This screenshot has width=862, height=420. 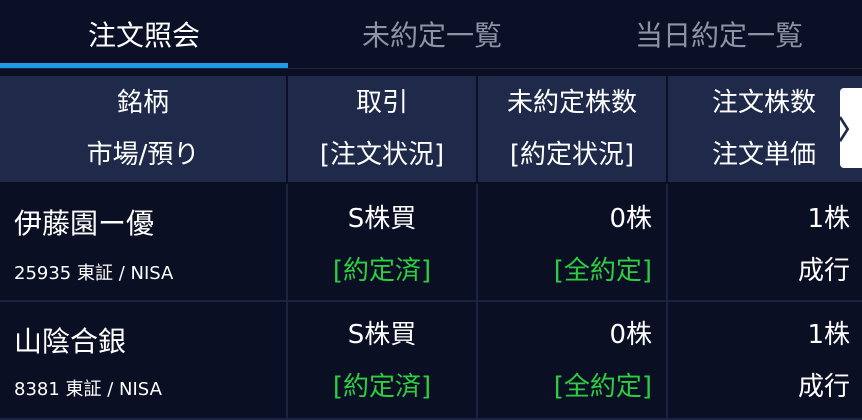 I want to click on header-stock-label: 銘柄, so click(x=142, y=103).